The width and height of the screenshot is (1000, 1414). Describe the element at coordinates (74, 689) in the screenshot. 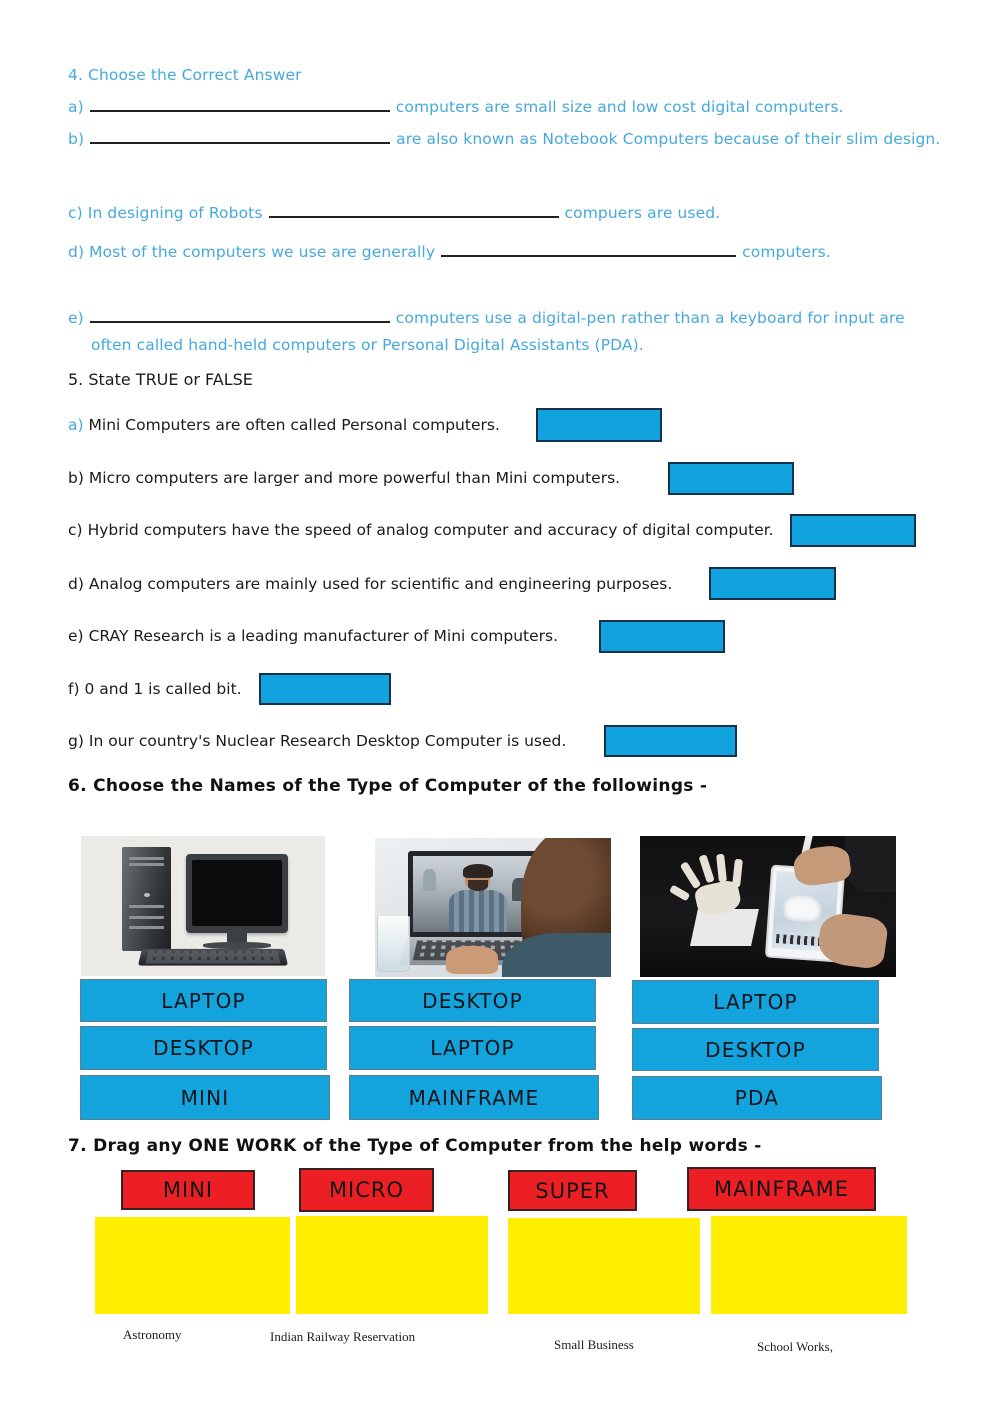

I see `item-label: f)` at that location.